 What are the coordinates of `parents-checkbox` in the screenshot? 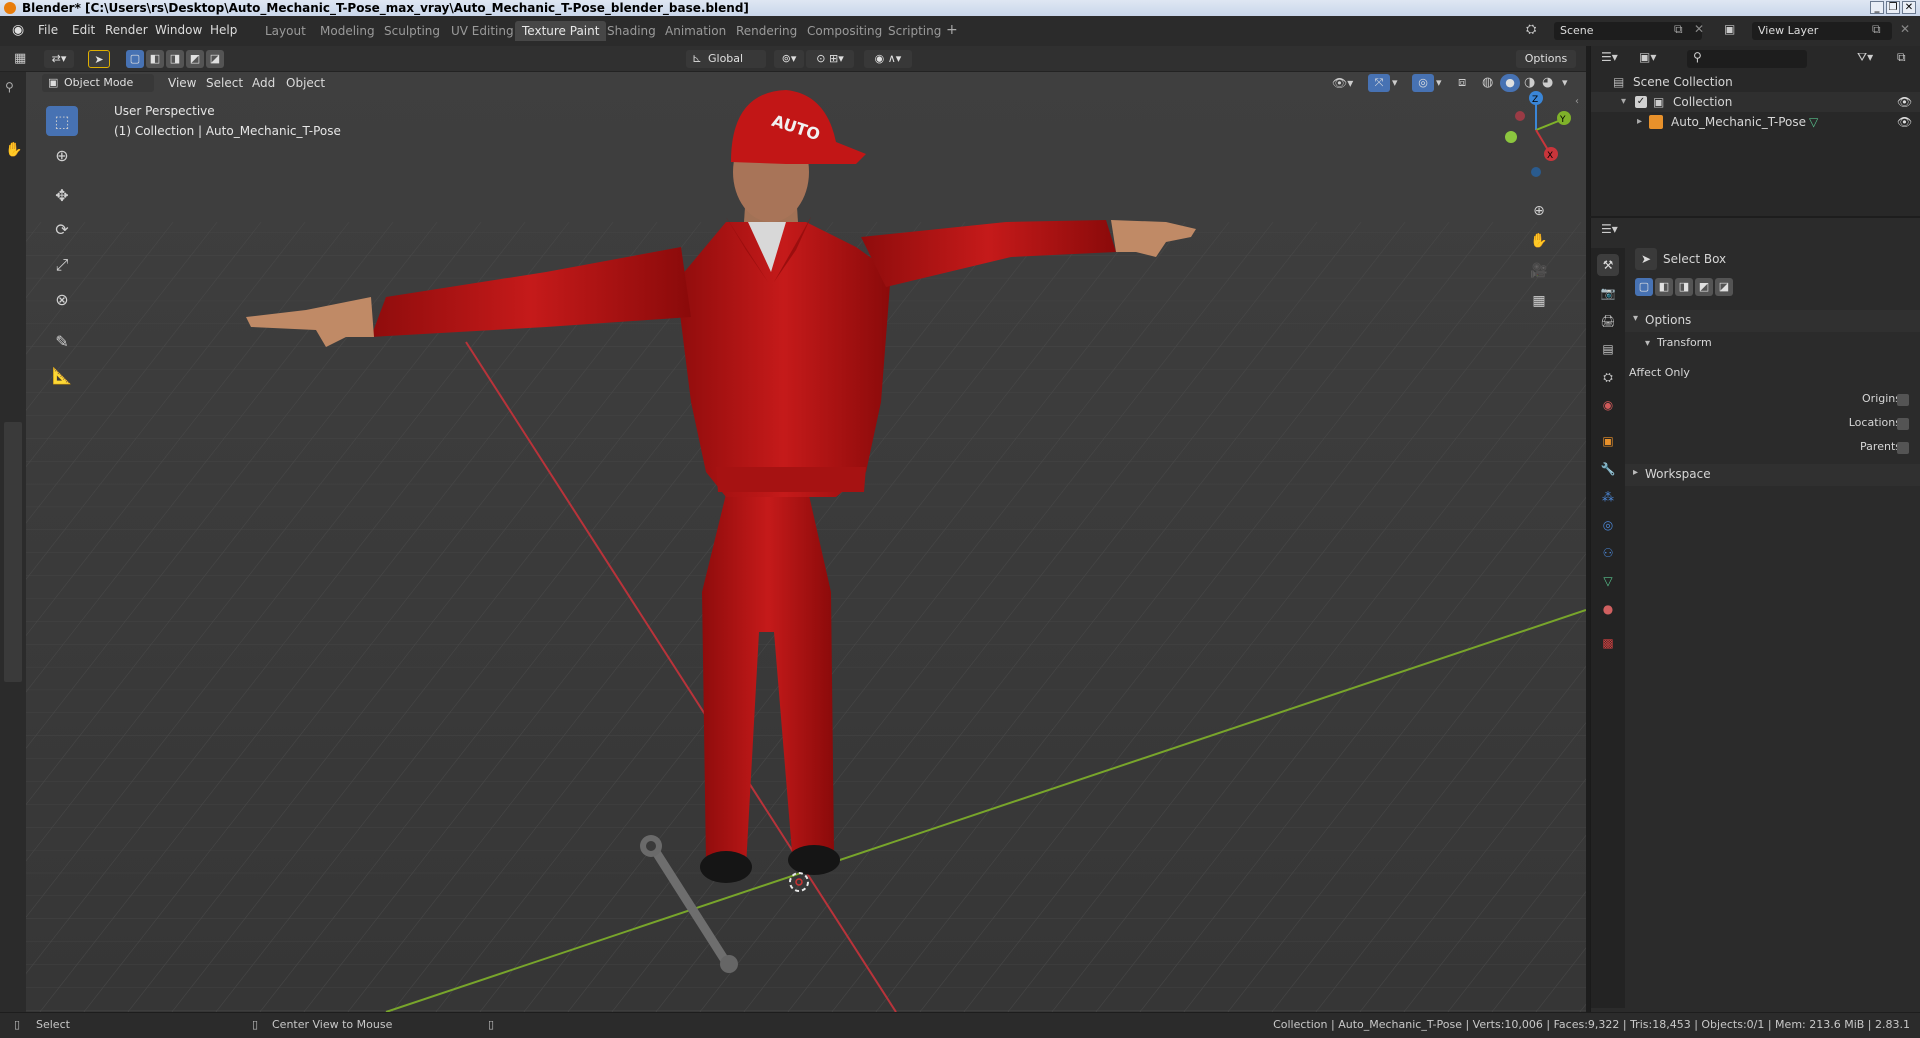 It's located at (1903, 448).